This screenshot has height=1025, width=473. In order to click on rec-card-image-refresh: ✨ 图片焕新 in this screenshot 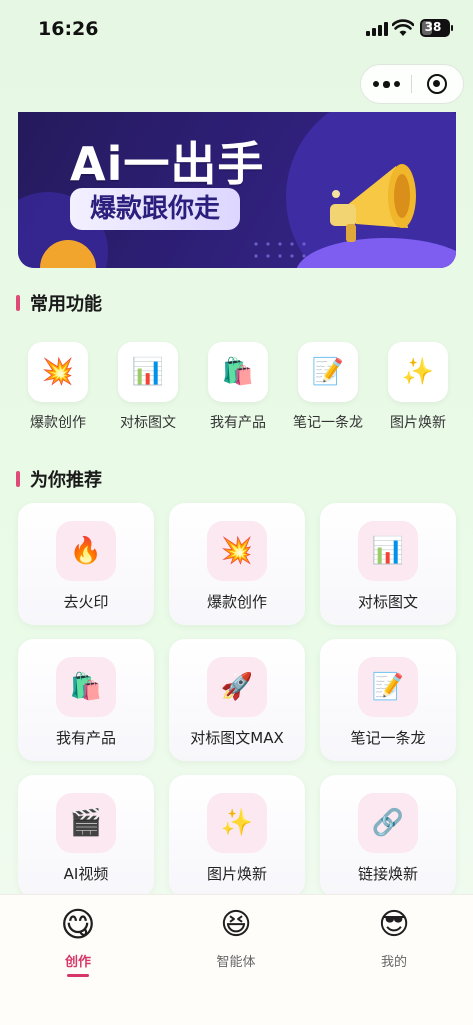, I will do `click(237, 836)`.